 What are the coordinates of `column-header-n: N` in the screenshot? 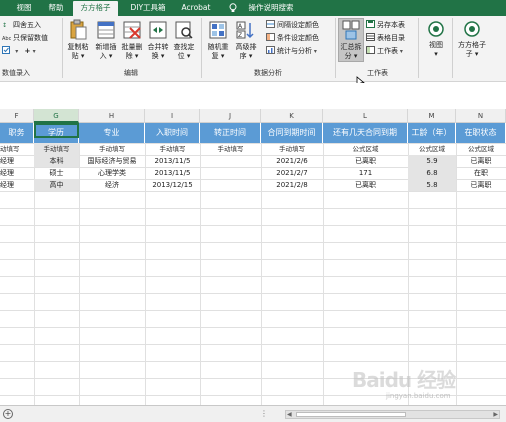 It's located at (481, 116).